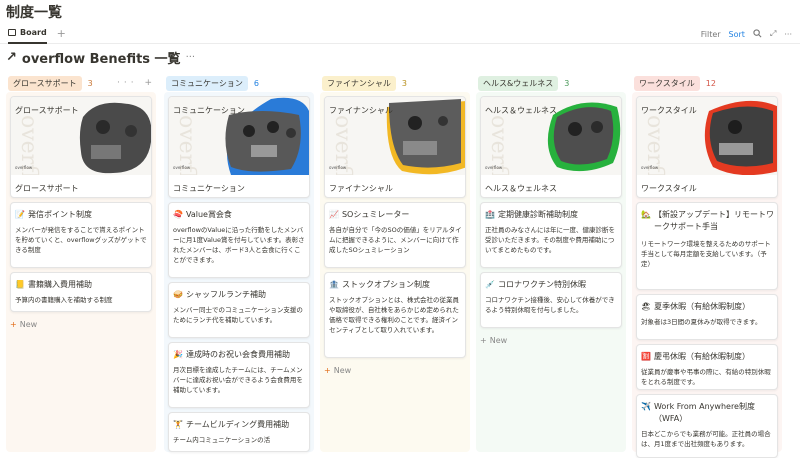 The width and height of the screenshot is (800, 458). I want to click on cover-card: overflow コミュニケーション overflow コミュニケーション, so click(239, 147).